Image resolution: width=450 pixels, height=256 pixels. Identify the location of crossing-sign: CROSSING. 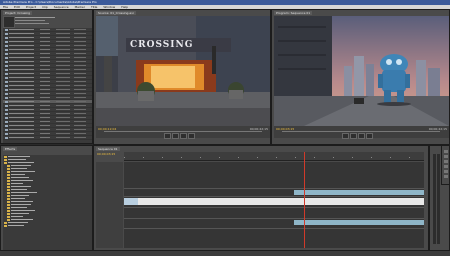
(162, 45).